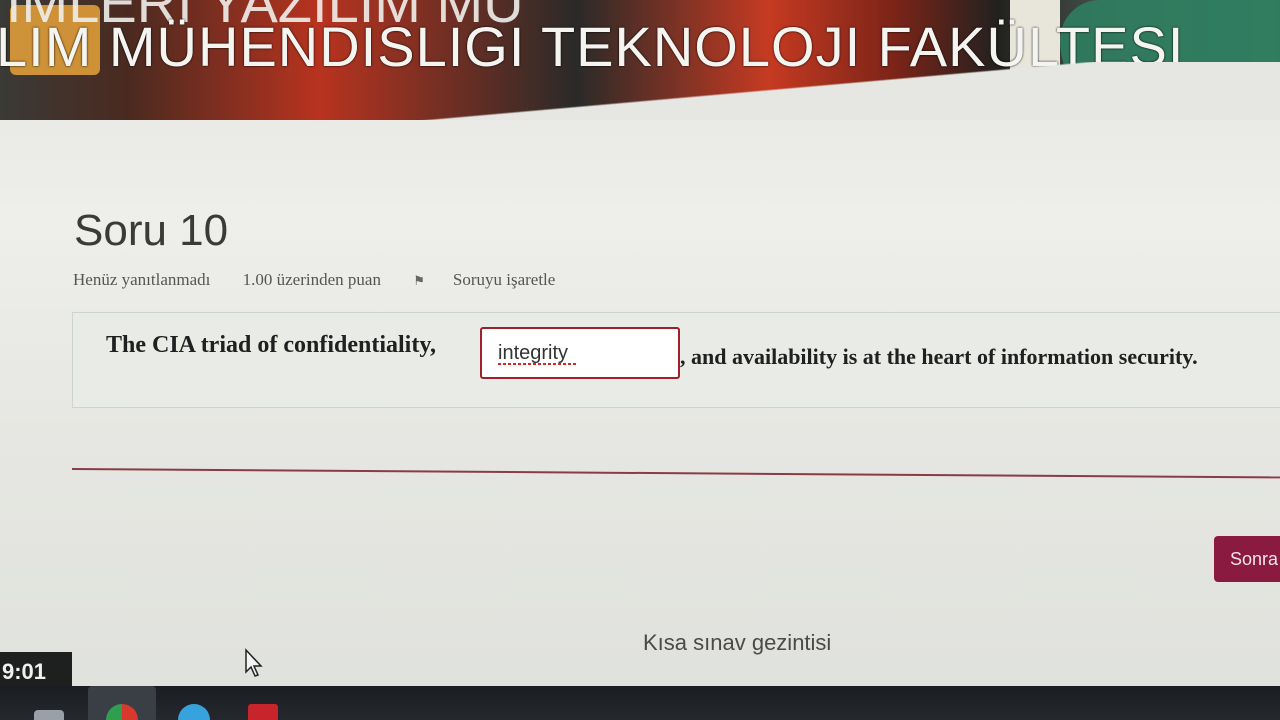  I want to click on question-text-before: The CIA triad of confidentiality,, so click(271, 345).